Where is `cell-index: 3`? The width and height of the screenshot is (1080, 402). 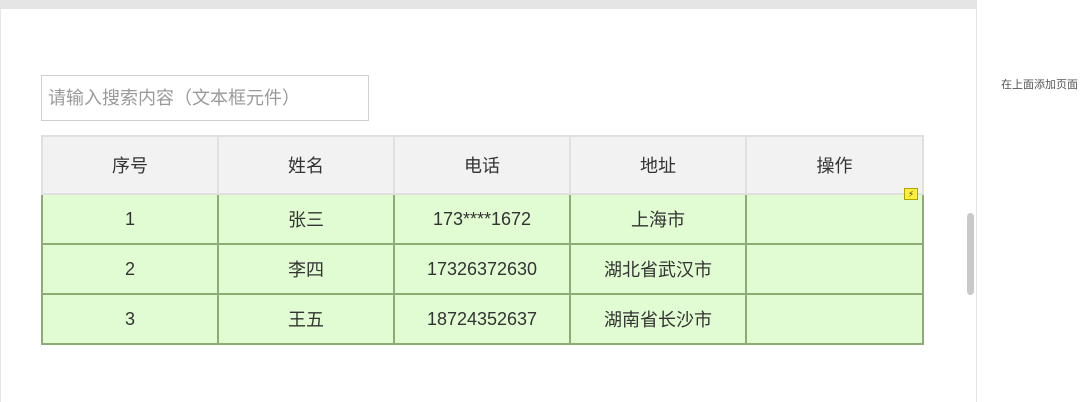 cell-index: 3 is located at coordinates (130, 319).